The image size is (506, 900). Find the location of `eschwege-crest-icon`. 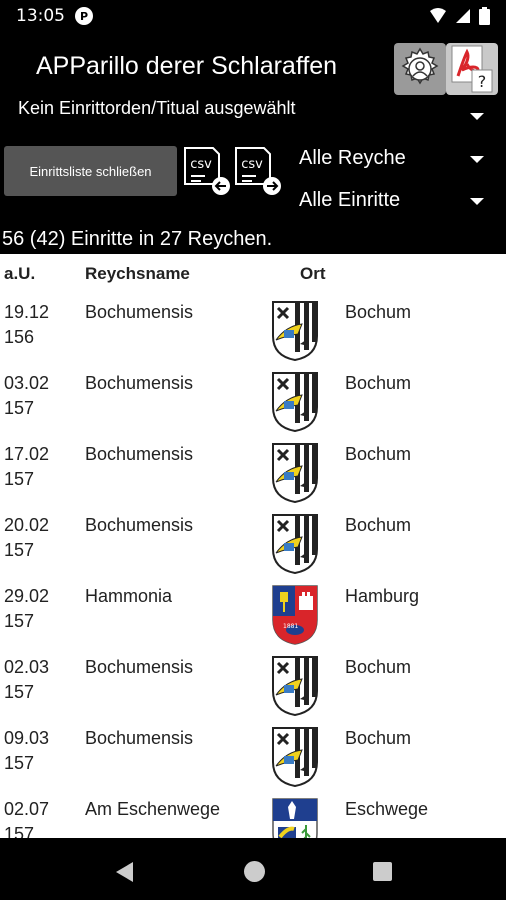

eschwege-crest-icon is located at coordinates (295, 818).